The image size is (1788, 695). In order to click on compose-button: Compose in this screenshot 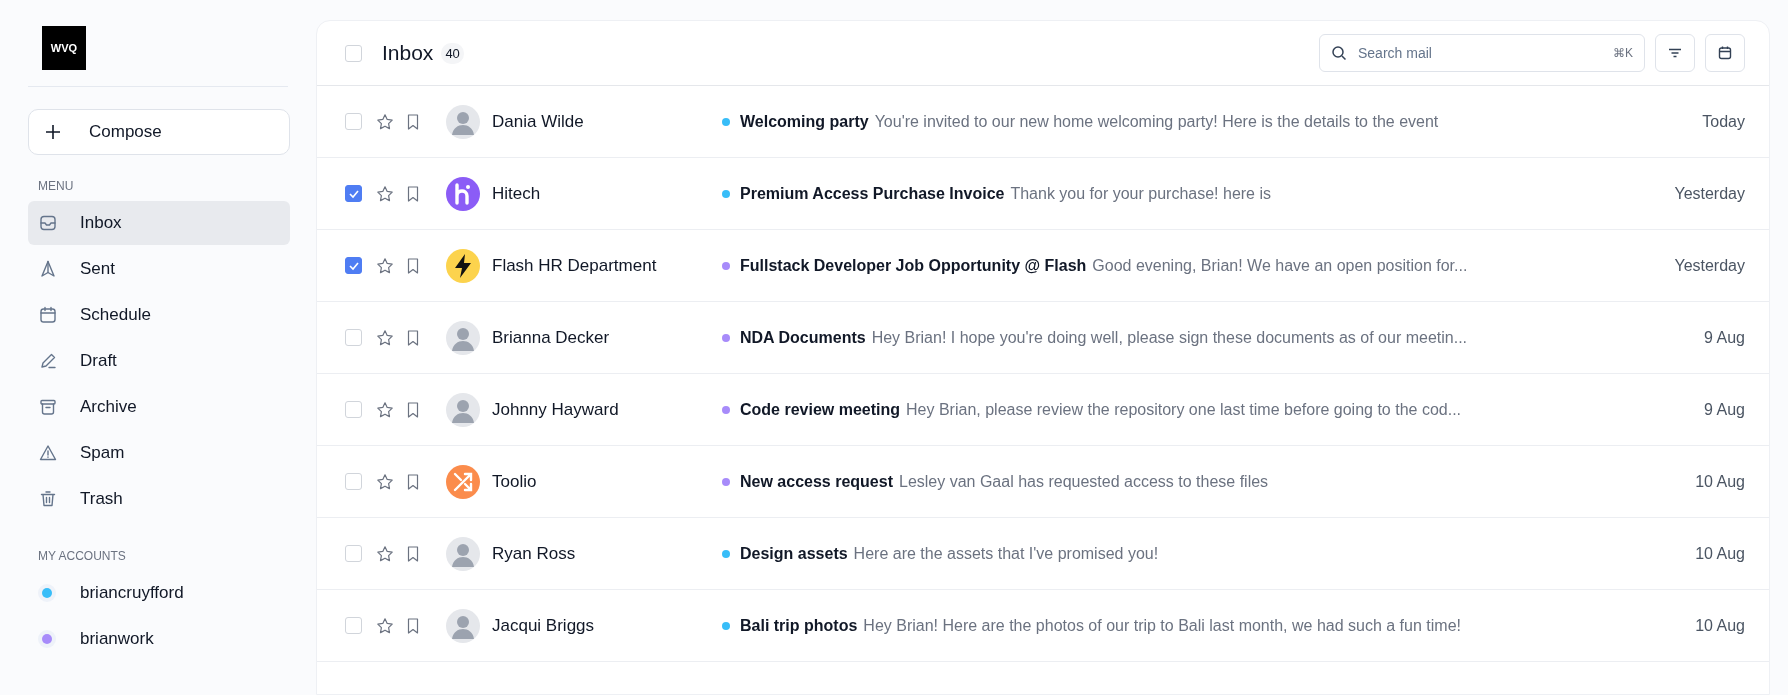, I will do `click(159, 132)`.